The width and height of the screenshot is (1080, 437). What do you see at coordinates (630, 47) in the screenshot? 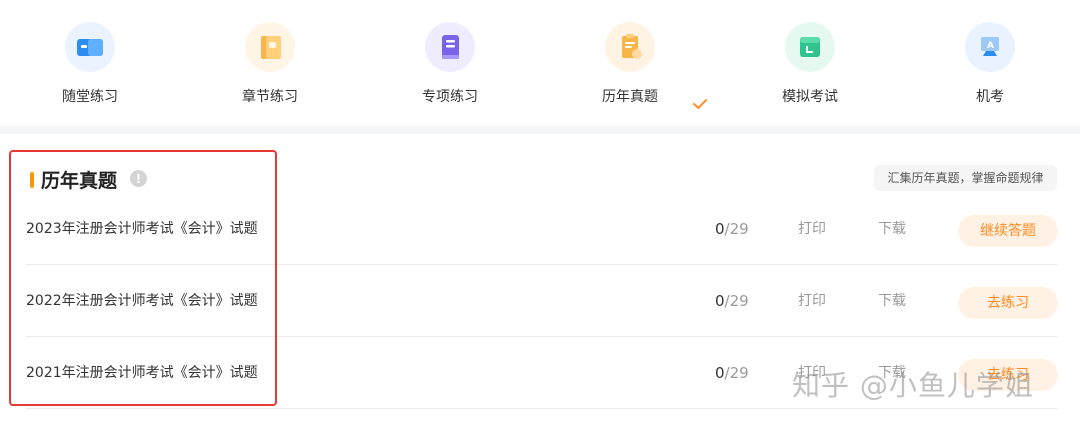
I see `exam-paper-icon` at bounding box center [630, 47].